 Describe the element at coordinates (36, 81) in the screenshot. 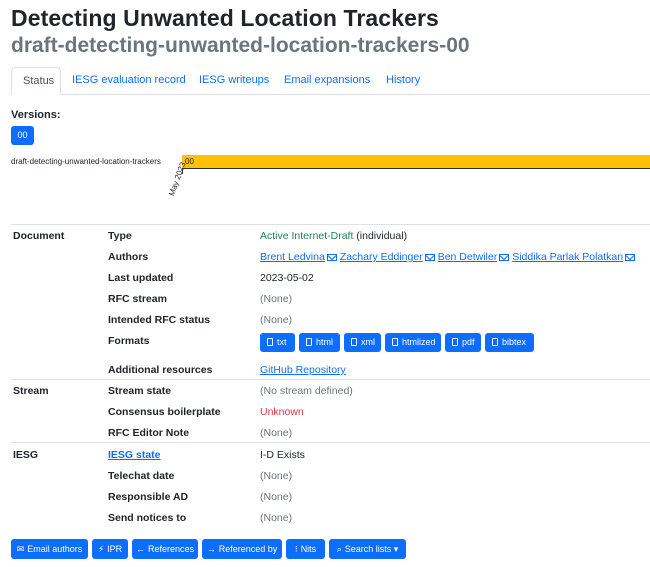

I see `tab-status: Status` at that location.